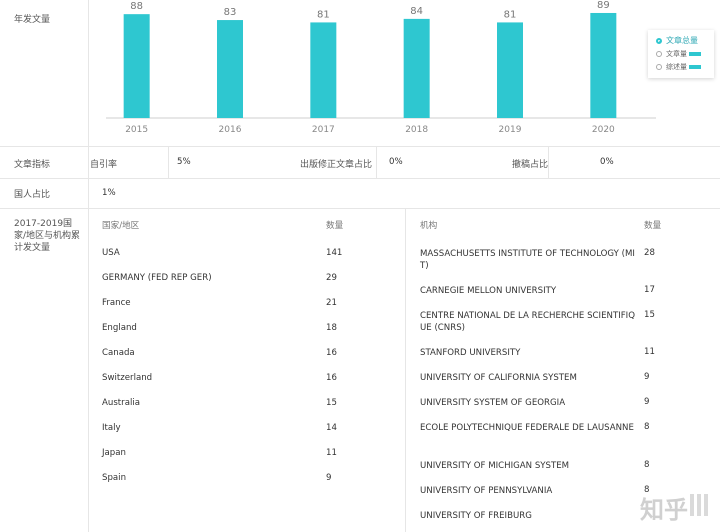  I want to click on country-name: Australia, so click(121, 403).